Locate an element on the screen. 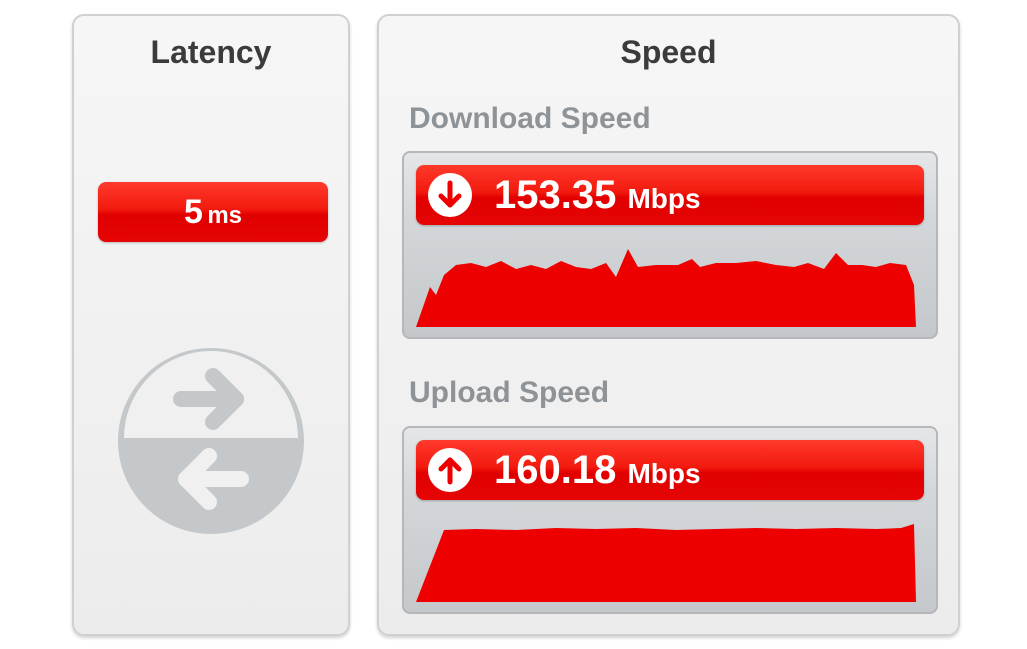 The height and width of the screenshot is (649, 1027). download-speed-badge: 153.35 Mbps is located at coordinates (670, 195).